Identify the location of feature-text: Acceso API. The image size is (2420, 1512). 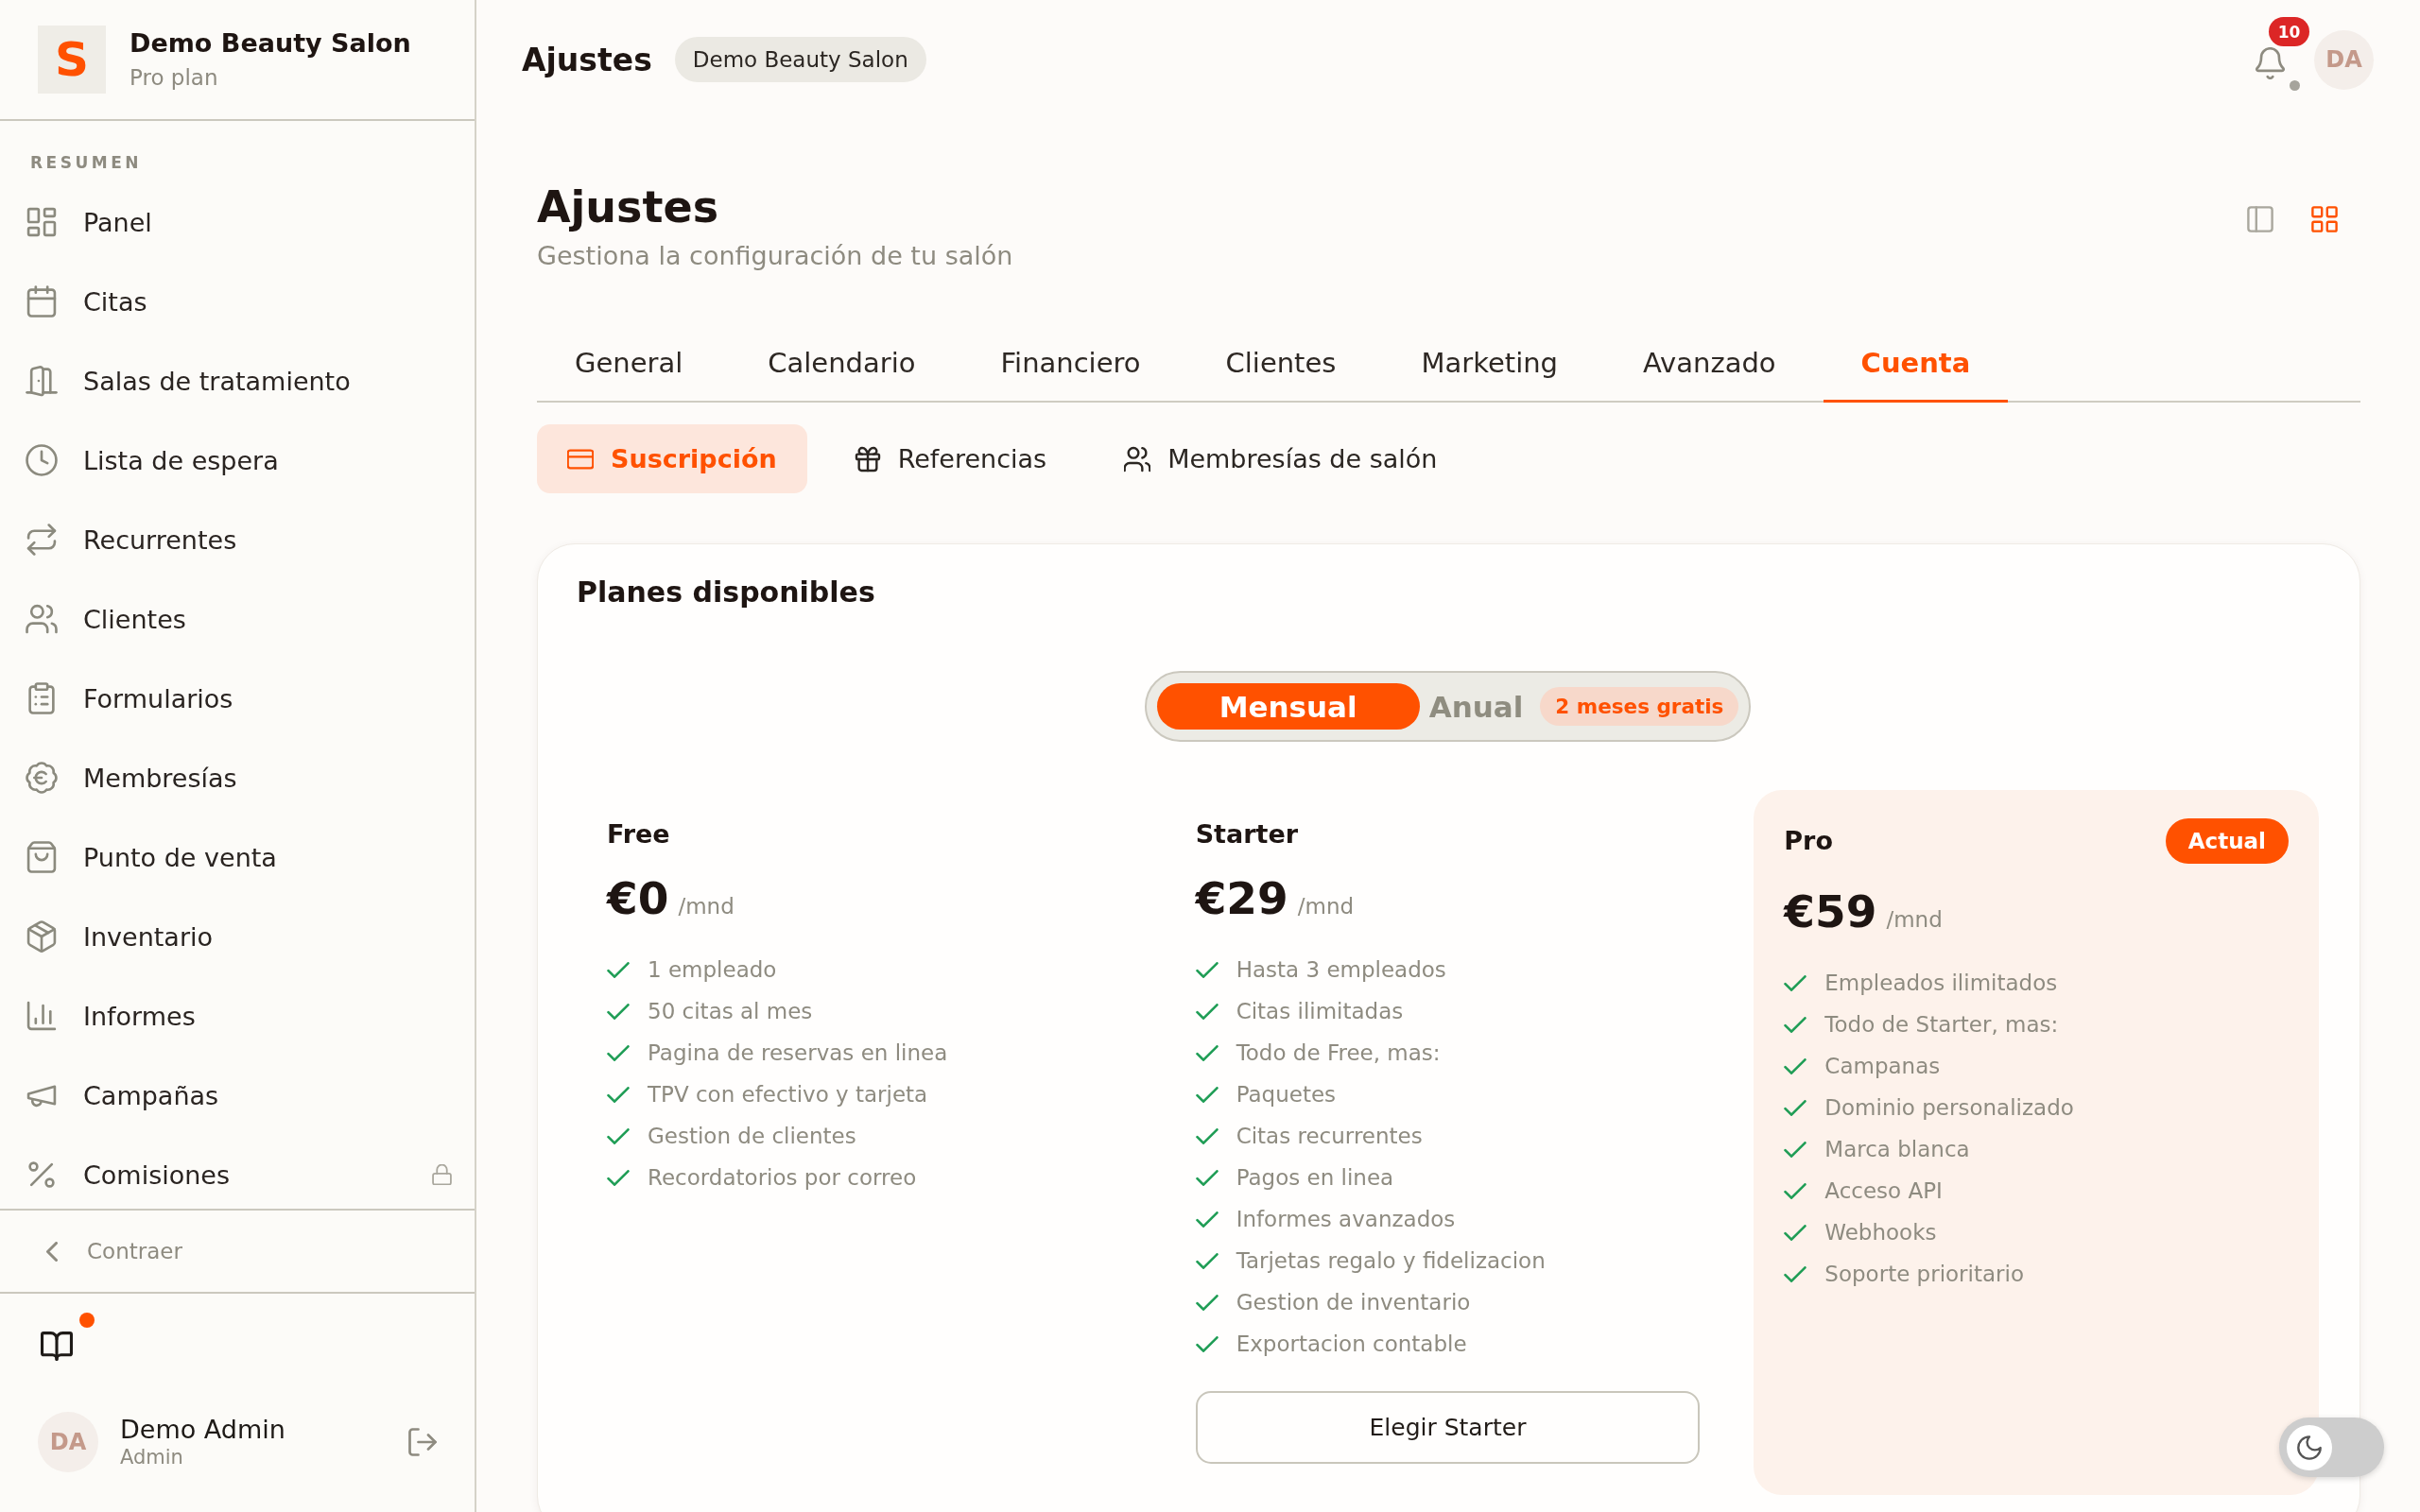
(1883, 1190).